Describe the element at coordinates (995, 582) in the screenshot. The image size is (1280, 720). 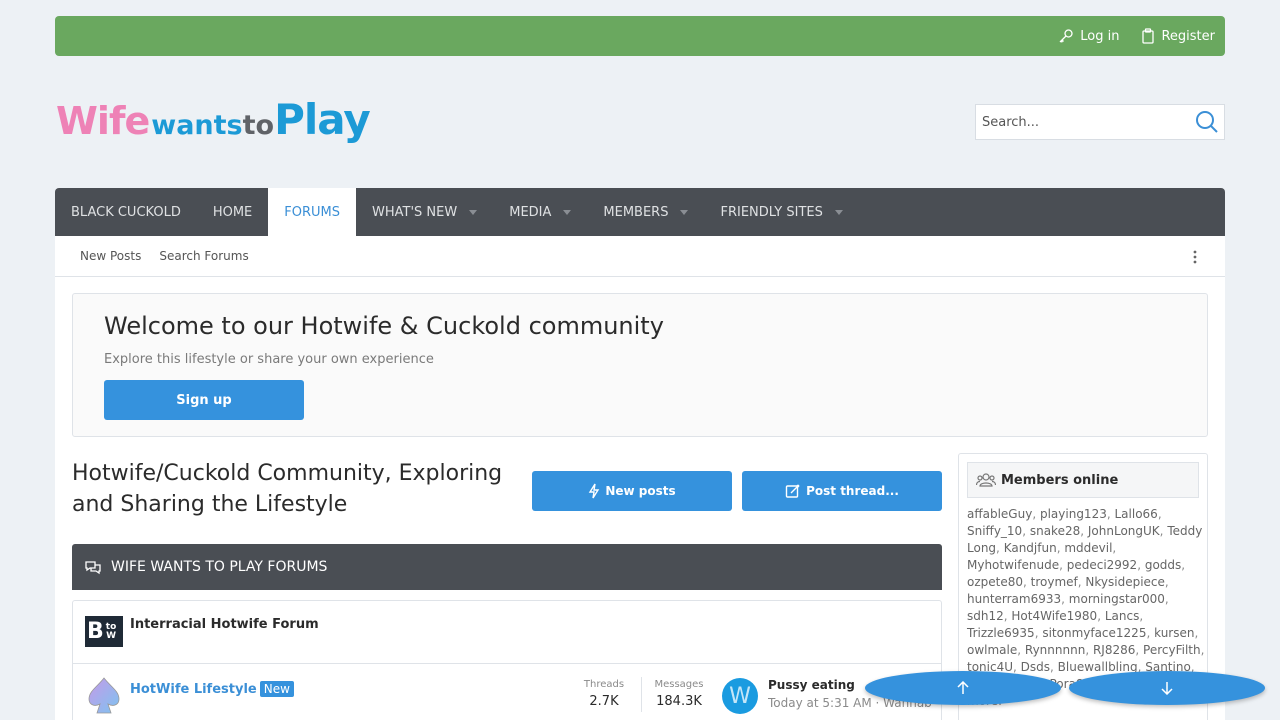
I see `member-link: ozpete80` at that location.